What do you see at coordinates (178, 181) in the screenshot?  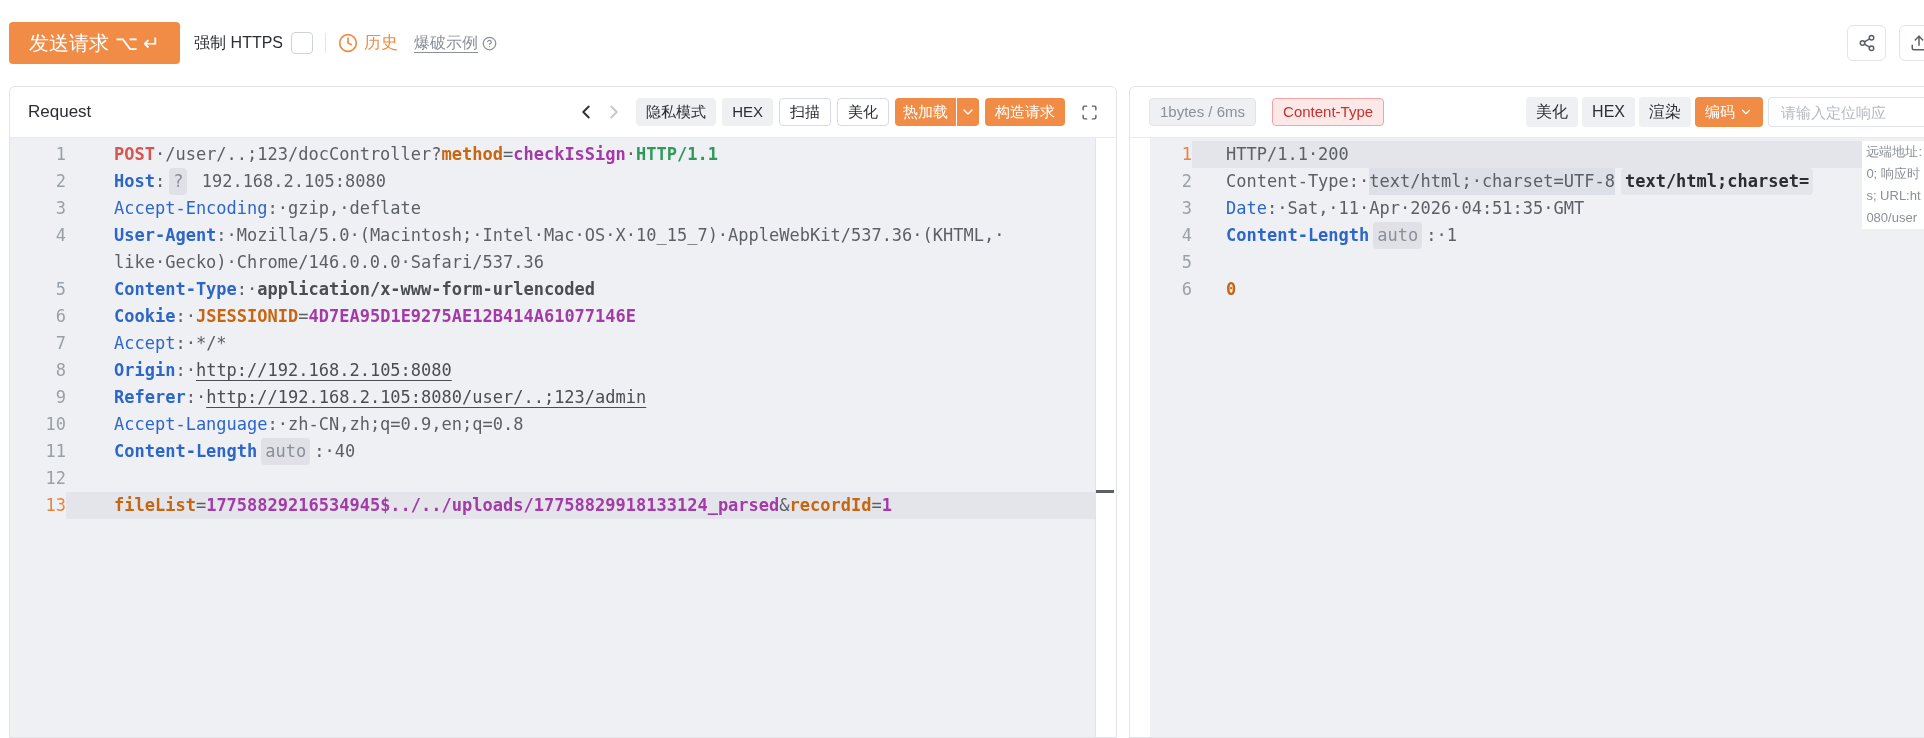 I see `inline-hint: ?` at bounding box center [178, 181].